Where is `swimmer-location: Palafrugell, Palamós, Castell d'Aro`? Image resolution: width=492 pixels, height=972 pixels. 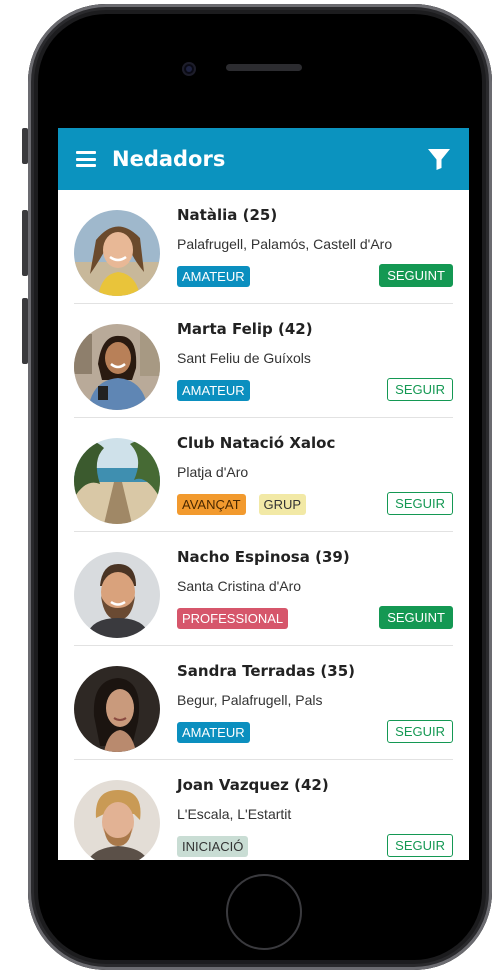 swimmer-location: Palafrugell, Palamós, Castell d'Aro is located at coordinates (285, 244).